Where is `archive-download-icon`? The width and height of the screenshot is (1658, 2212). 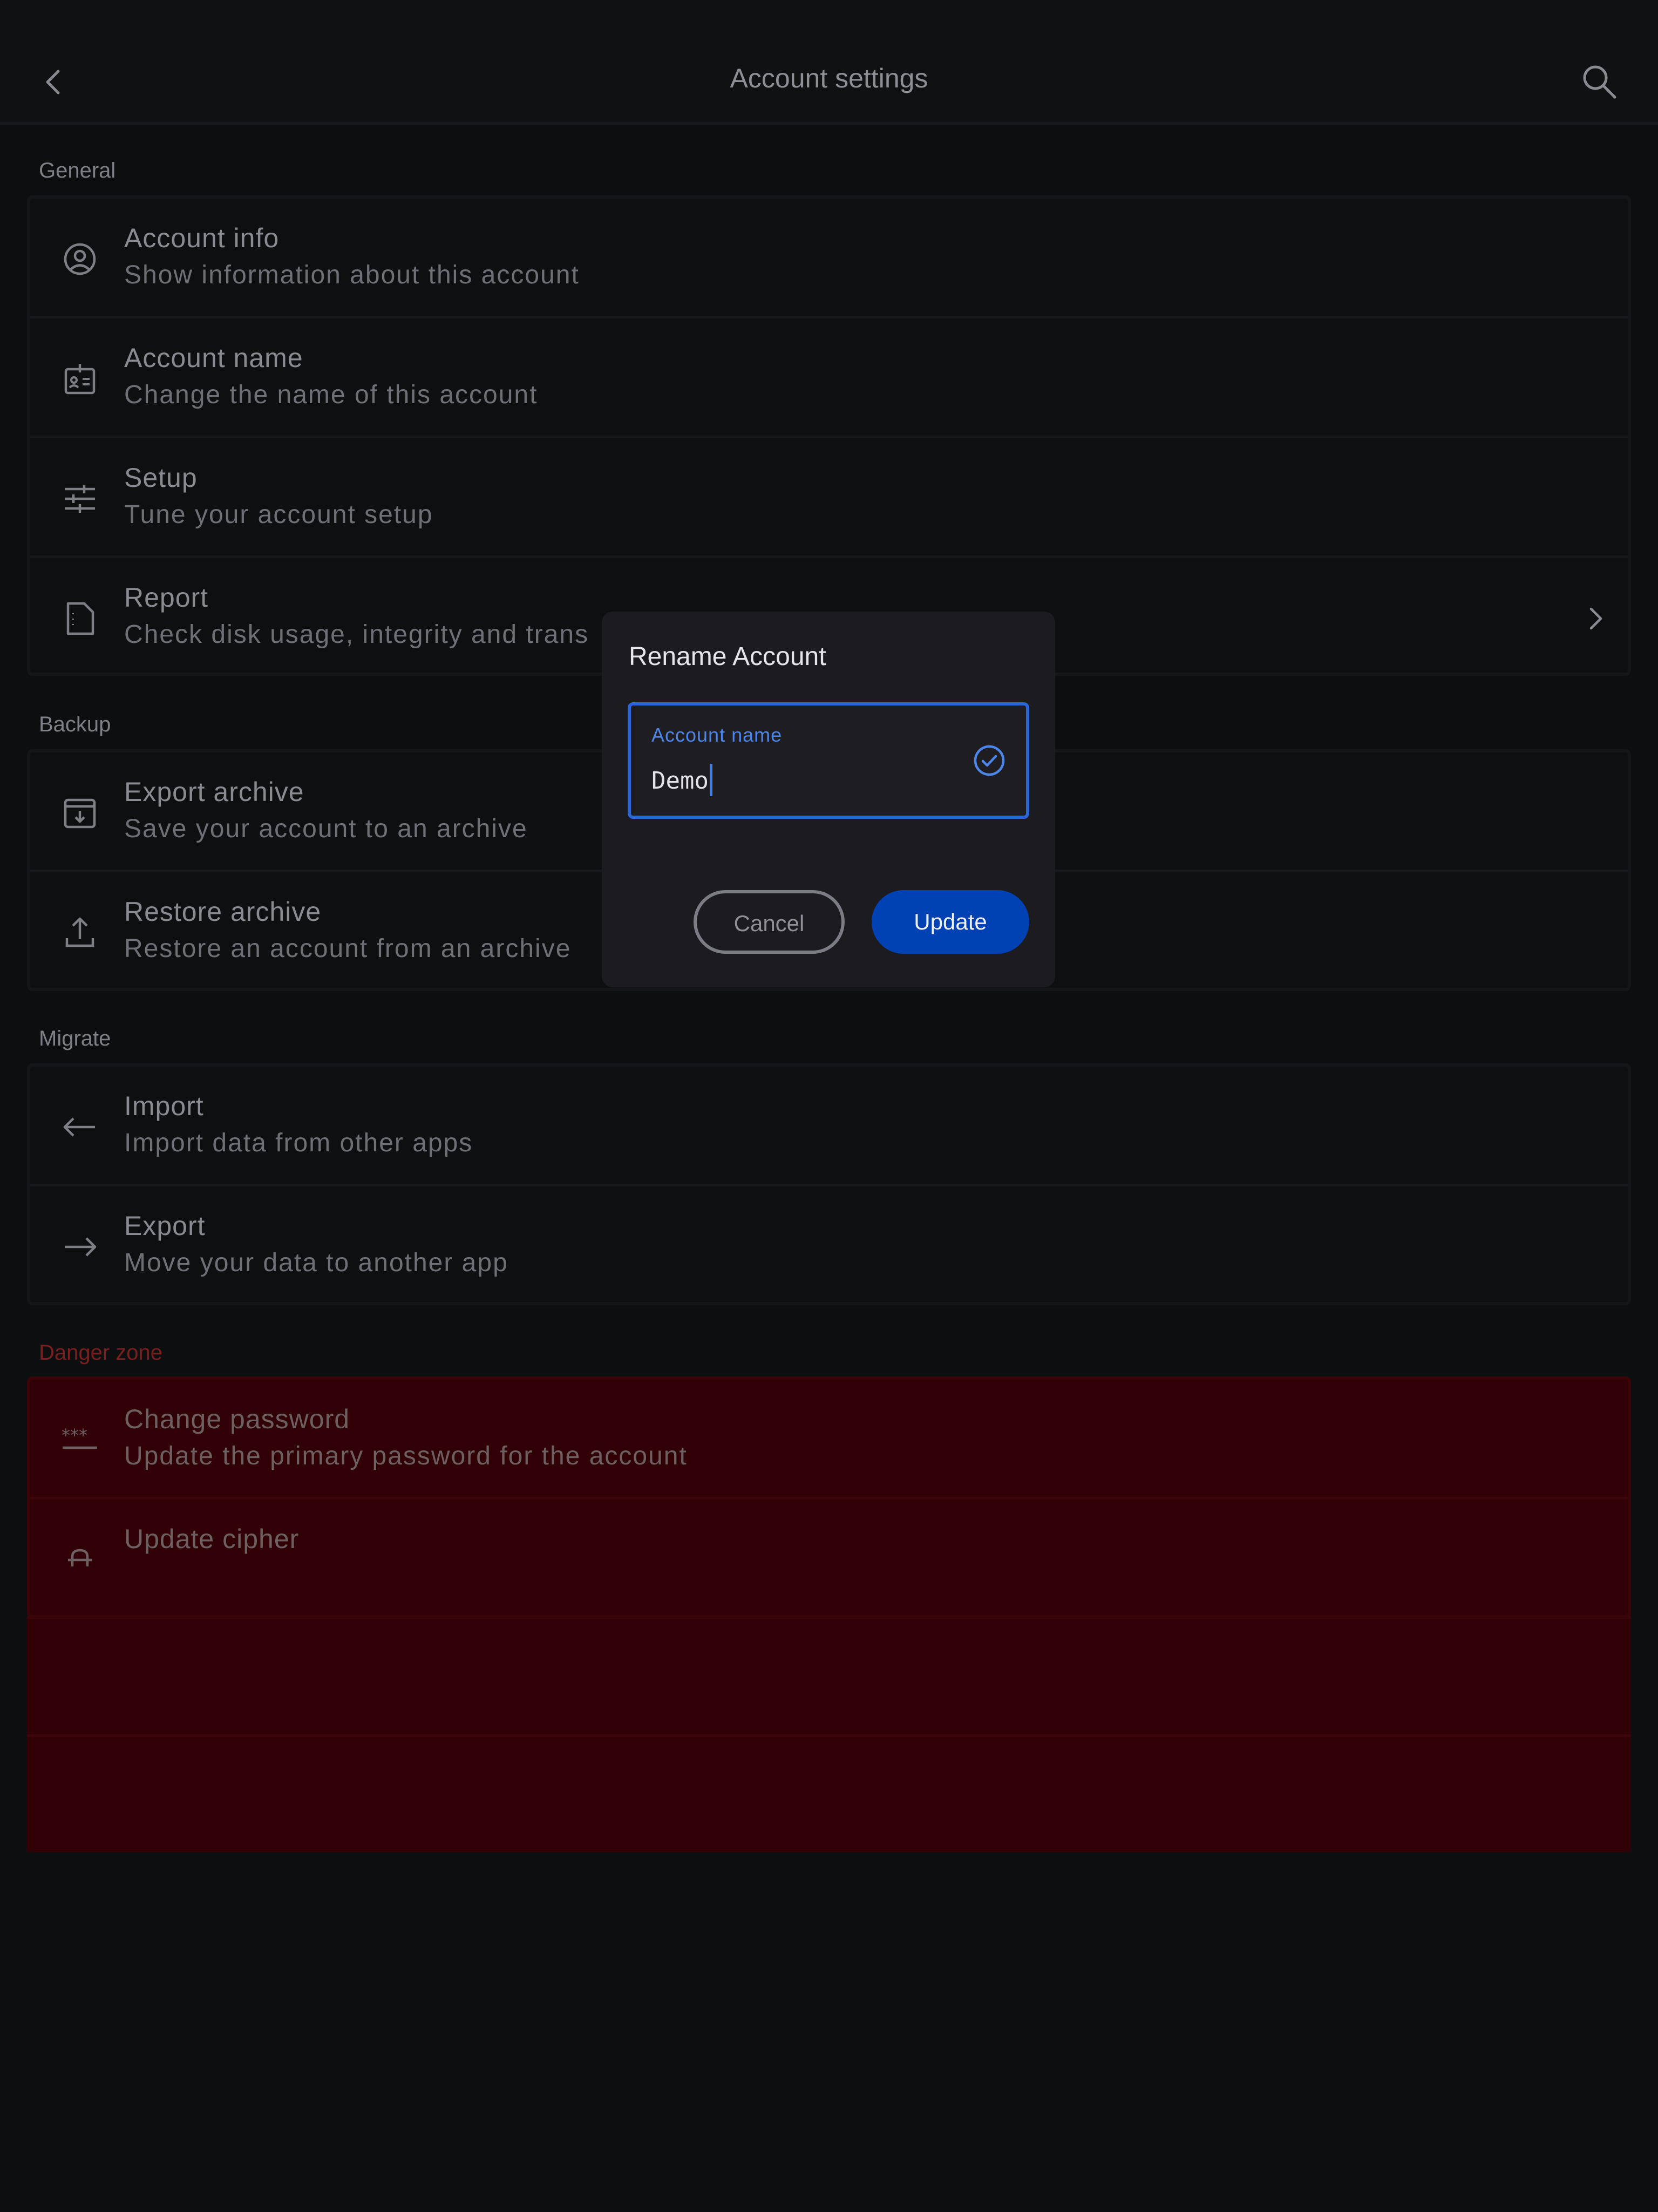 archive-download-icon is located at coordinates (79, 812).